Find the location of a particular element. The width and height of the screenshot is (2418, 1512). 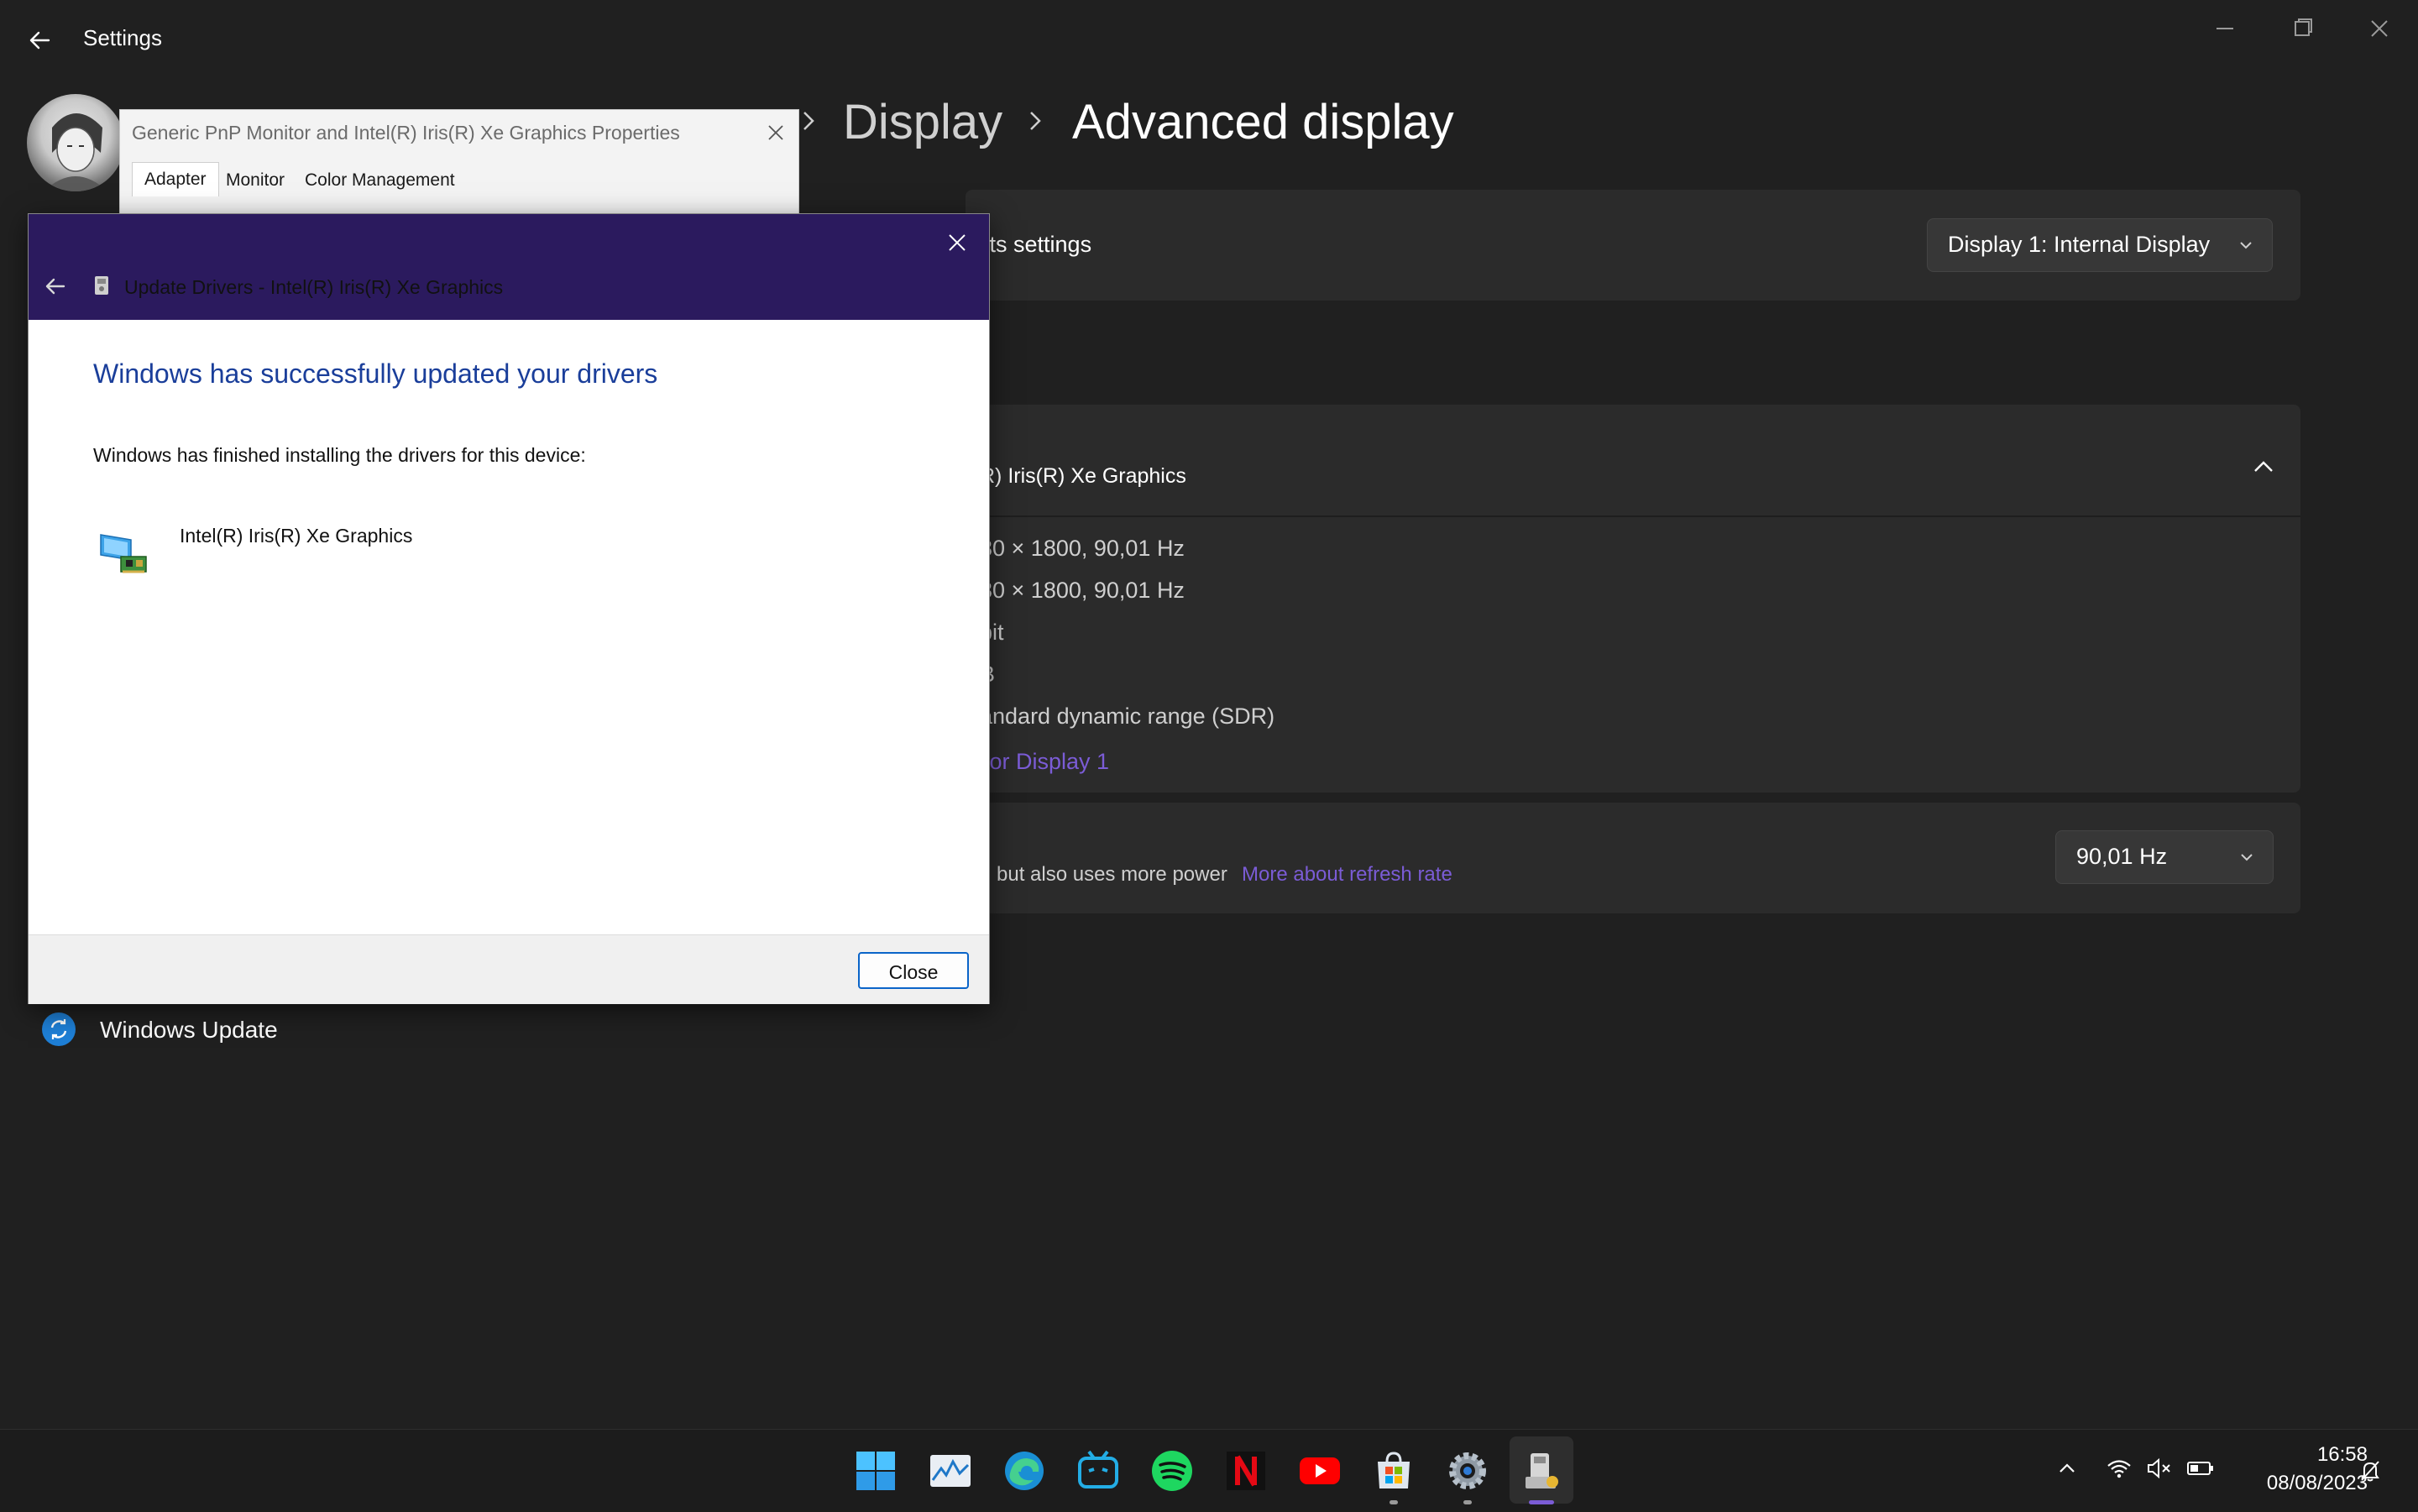

refresh-rate-description: but also uses more power is located at coordinates (1112, 874).